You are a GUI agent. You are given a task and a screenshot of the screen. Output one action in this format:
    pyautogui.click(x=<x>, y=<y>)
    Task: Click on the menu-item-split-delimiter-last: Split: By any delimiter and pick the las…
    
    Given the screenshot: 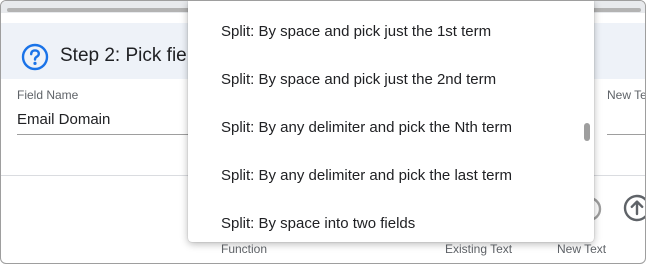 What is the action you would take?
    pyautogui.click(x=385, y=175)
    